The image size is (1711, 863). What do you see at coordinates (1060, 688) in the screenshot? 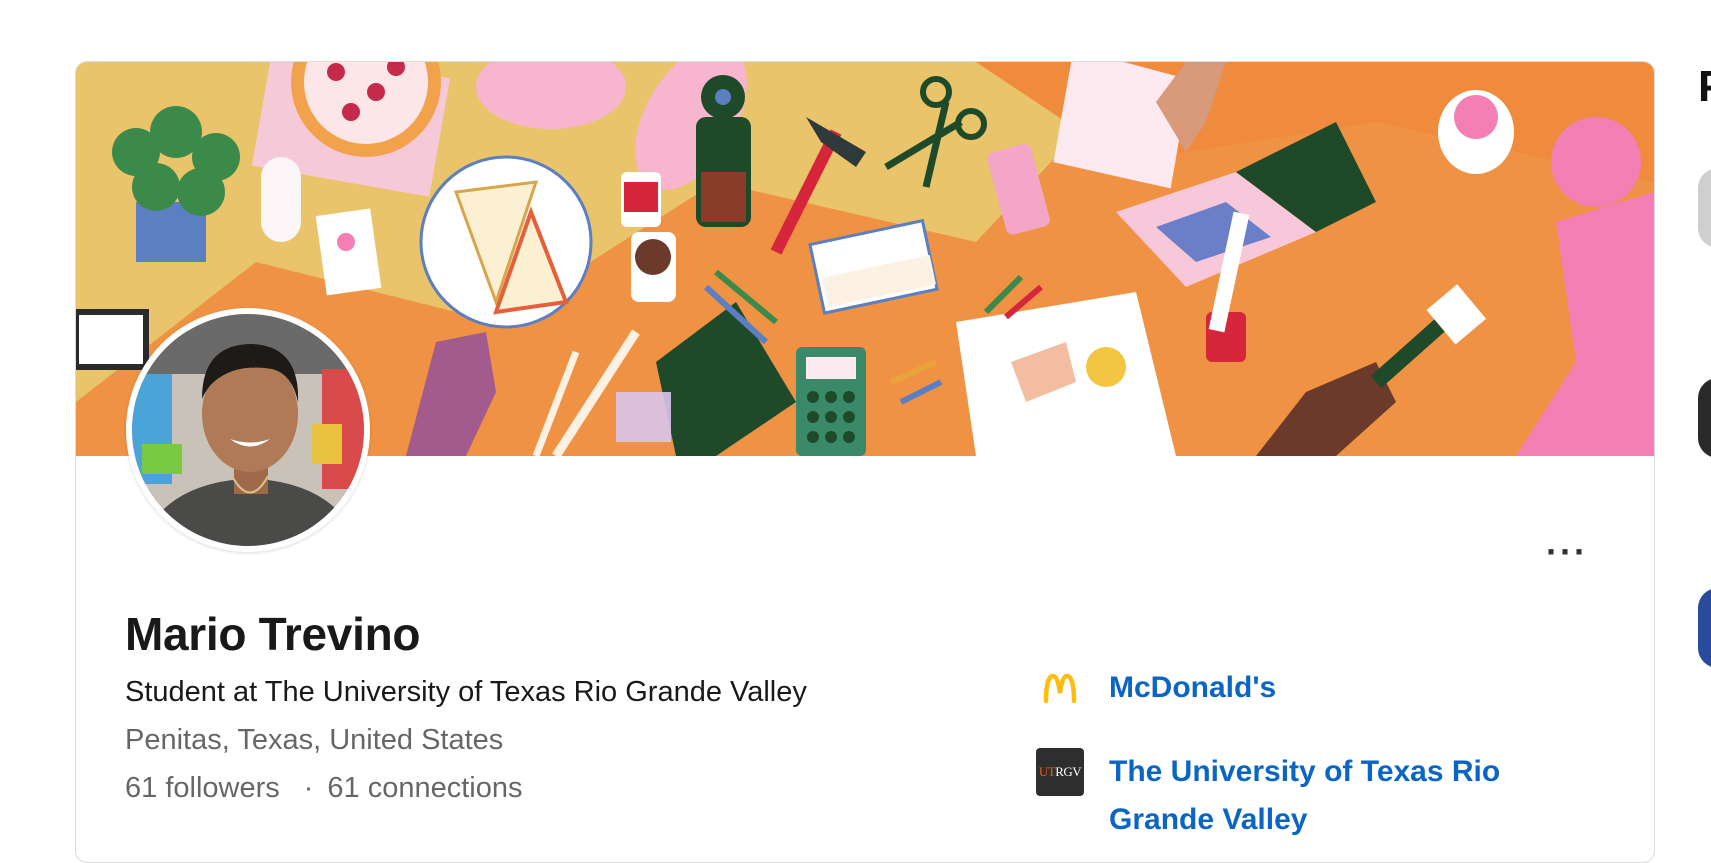
I see `mcdonalds-logo-icon` at bounding box center [1060, 688].